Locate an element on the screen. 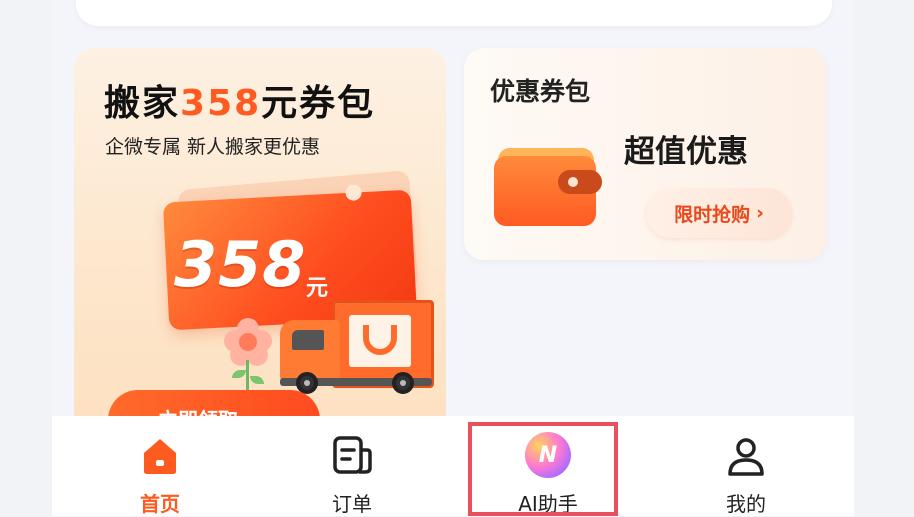 Image resolution: width=914 pixels, height=517 pixels. promo-title-prefix: 搬家 is located at coordinates (142, 103).